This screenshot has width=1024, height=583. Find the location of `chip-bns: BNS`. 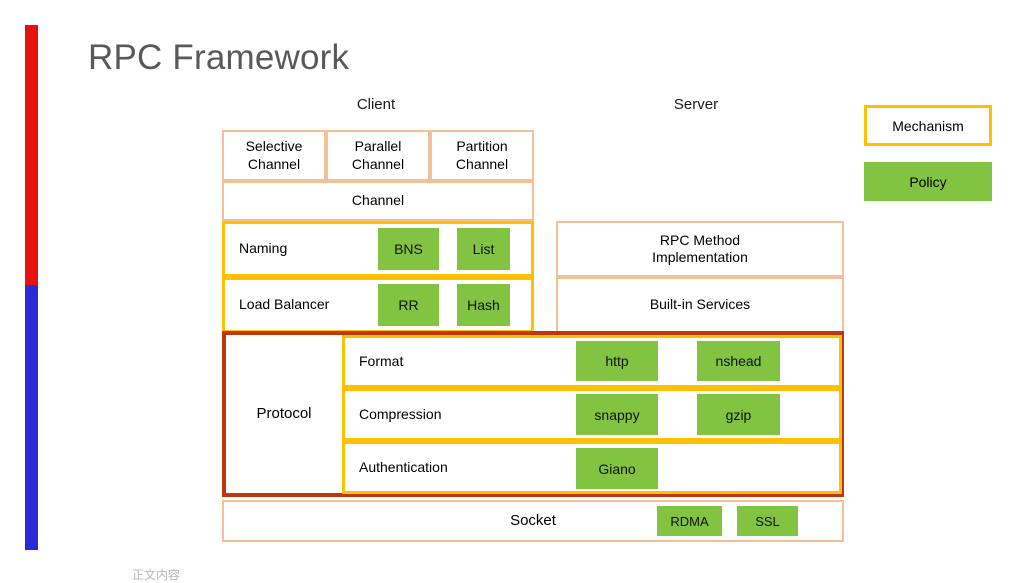

chip-bns: BNS is located at coordinates (408, 249).